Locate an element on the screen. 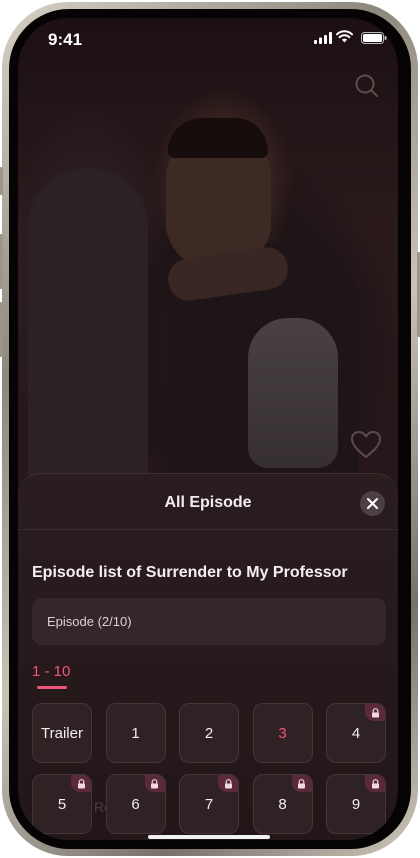 This screenshot has width=420, height=858. poster-figure-left is located at coordinates (88, 338).